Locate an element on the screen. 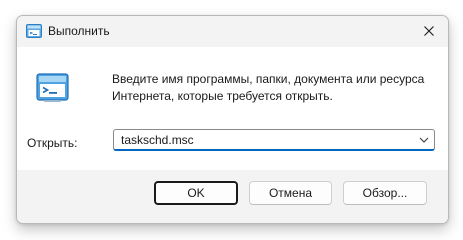 This screenshot has width=463, height=240. close-button is located at coordinates (429, 31).